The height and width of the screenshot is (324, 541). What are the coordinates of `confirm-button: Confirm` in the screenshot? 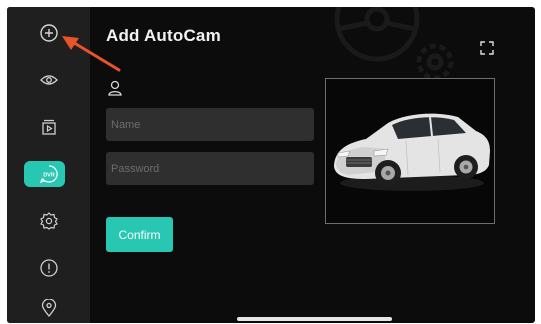 It's located at (139, 234).